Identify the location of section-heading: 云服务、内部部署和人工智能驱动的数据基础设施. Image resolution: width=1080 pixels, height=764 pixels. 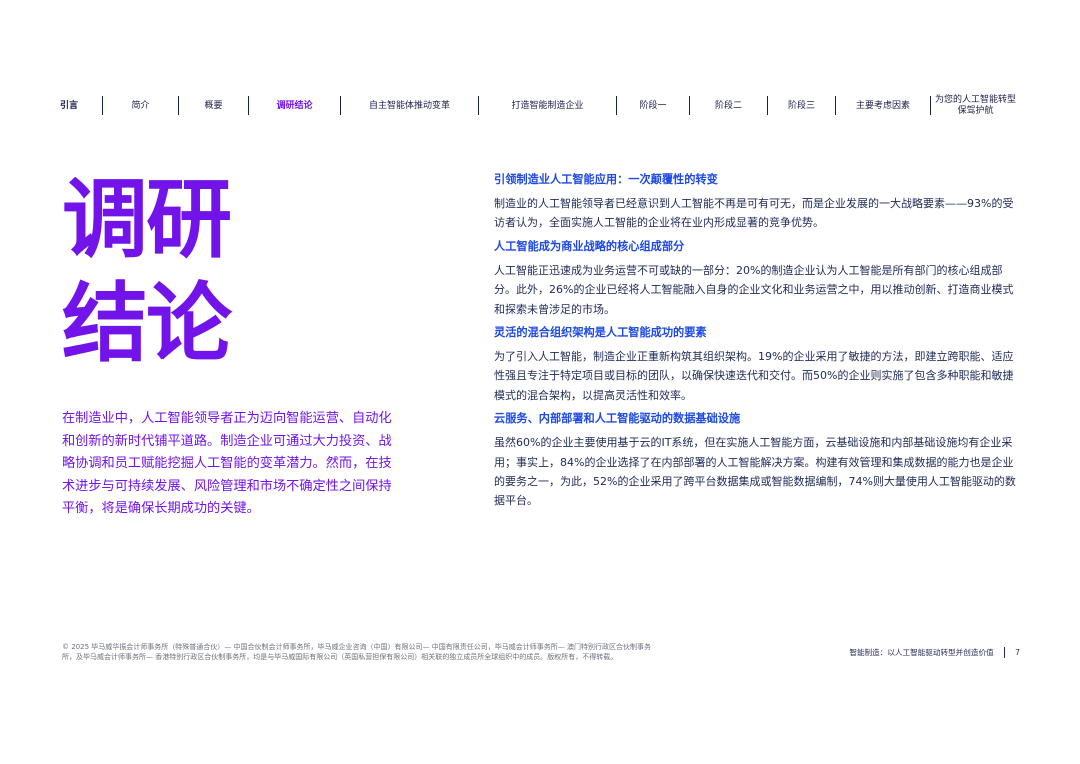
(617, 419).